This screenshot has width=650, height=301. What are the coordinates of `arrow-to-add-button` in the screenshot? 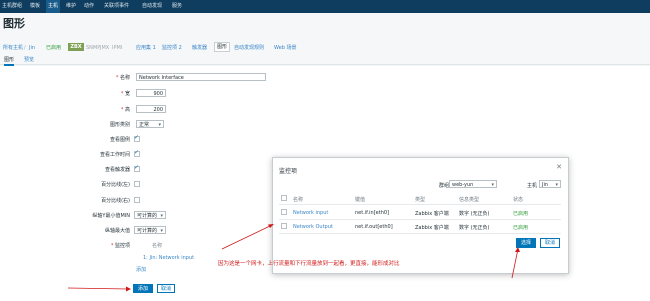 It's located at (99, 289).